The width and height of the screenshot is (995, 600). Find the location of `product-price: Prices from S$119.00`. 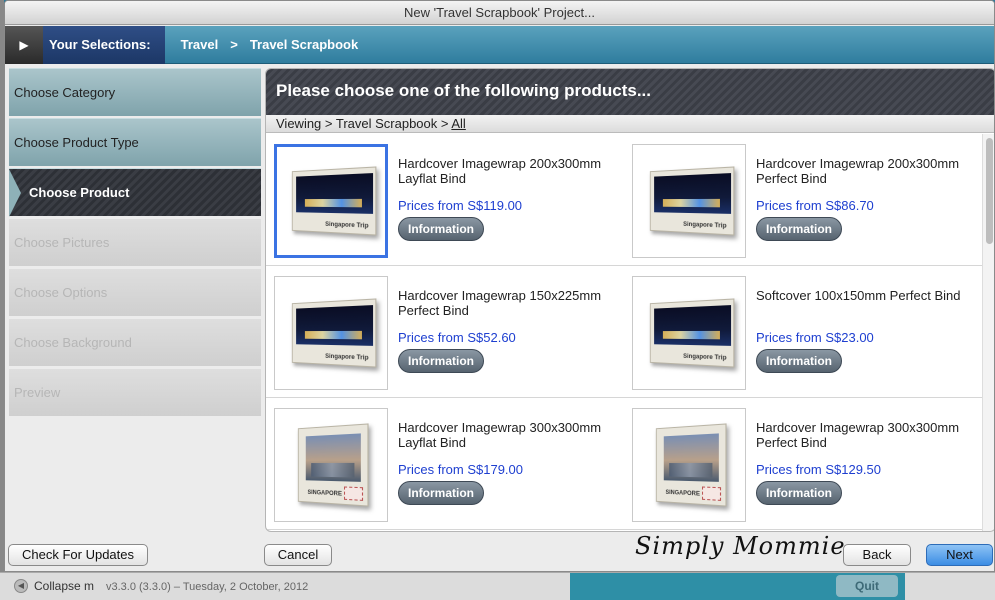

product-price: Prices from S$119.00 is located at coordinates (460, 205).